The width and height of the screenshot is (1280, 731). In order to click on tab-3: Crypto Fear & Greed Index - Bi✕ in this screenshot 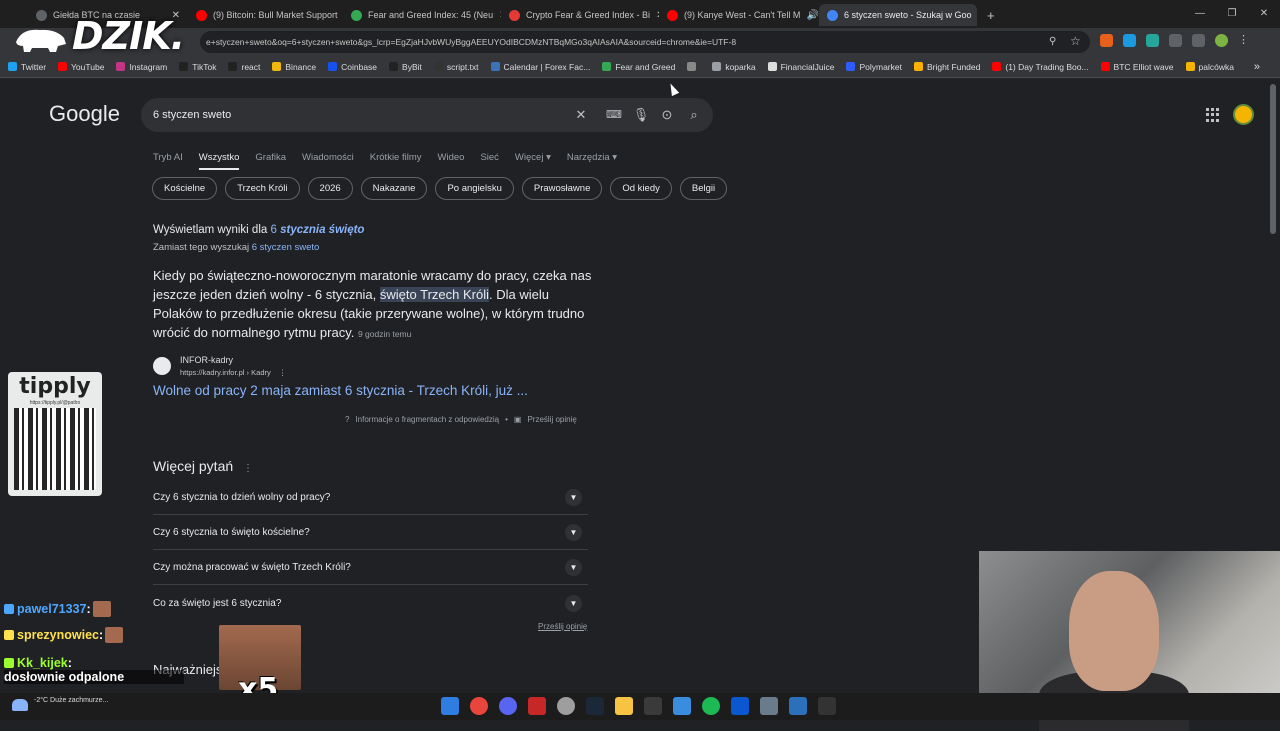, I will do `click(580, 15)`.